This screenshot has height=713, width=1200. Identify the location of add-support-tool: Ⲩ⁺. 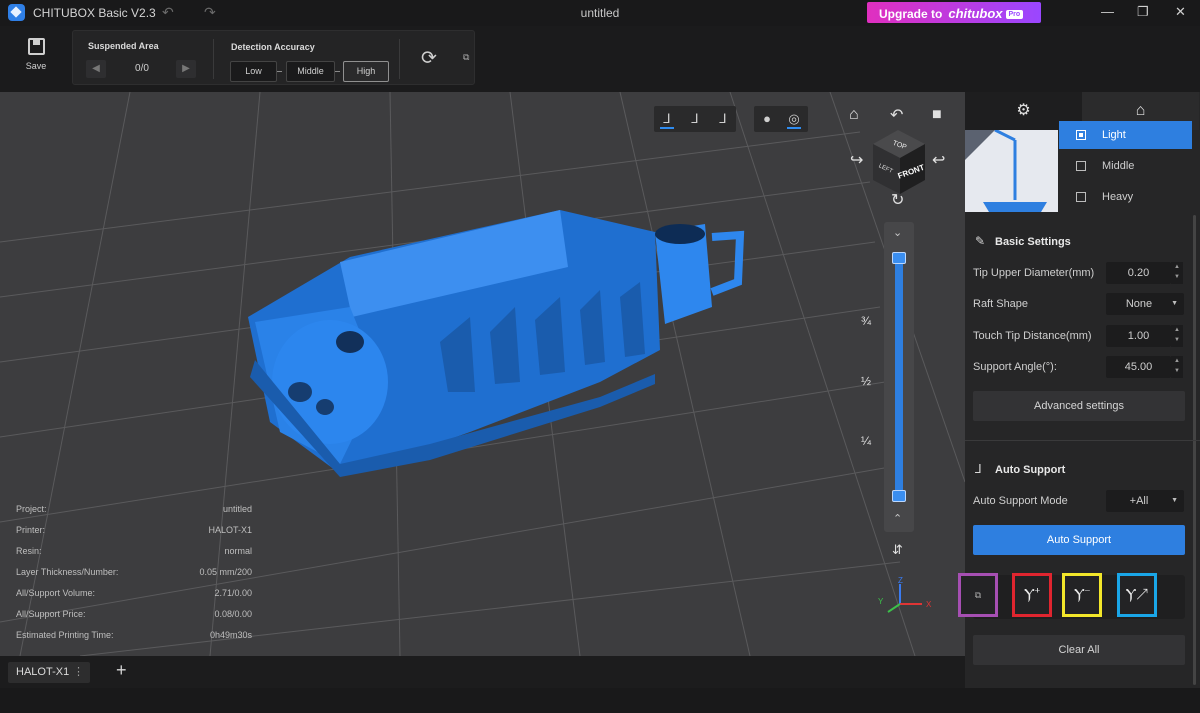
(1032, 595).